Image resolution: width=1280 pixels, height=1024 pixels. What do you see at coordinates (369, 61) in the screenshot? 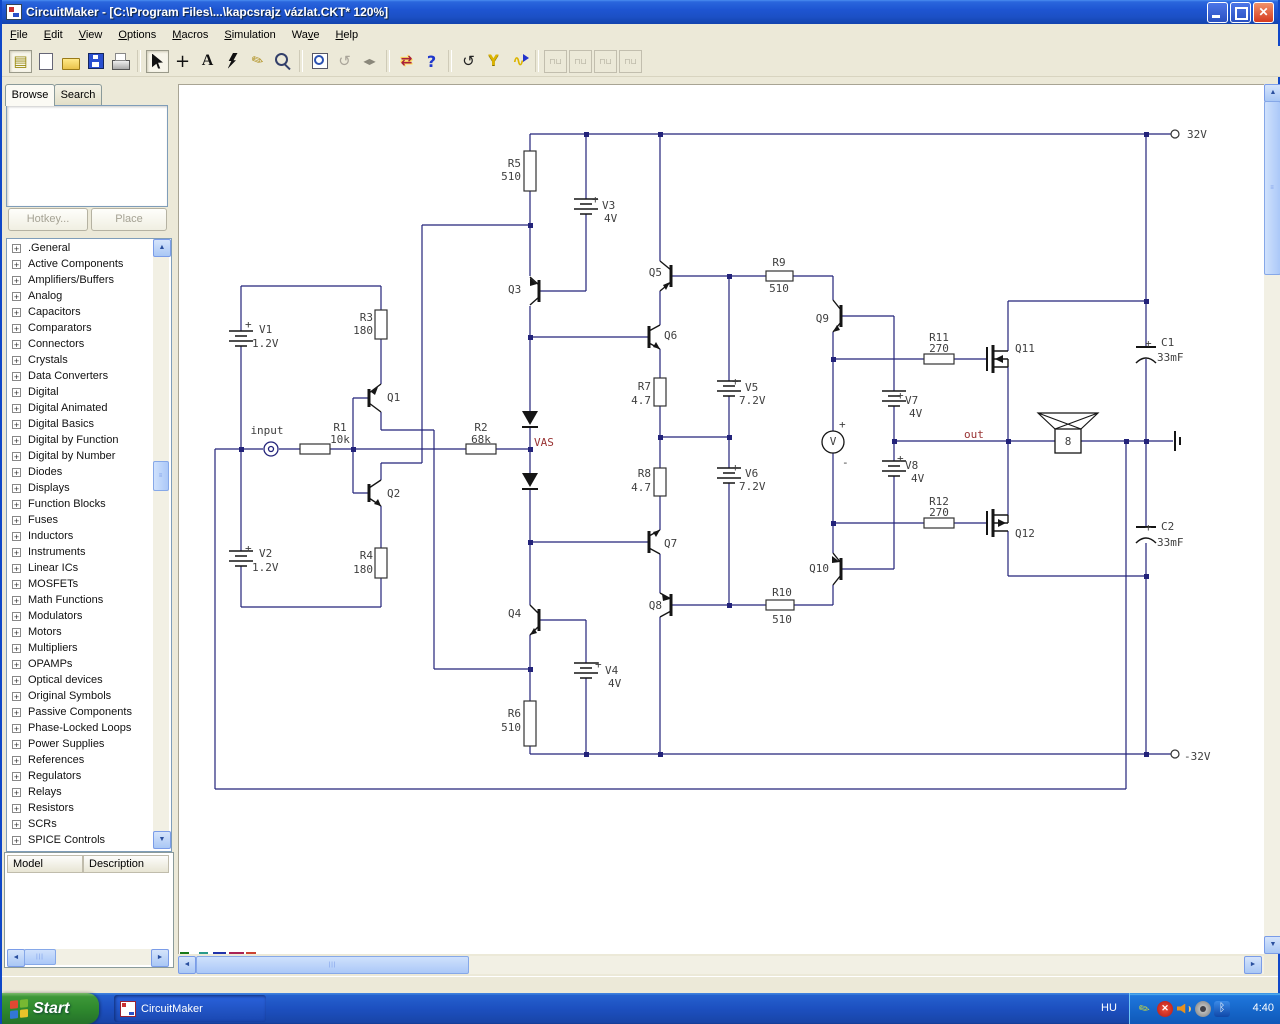
I see `mirror-icon` at bounding box center [369, 61].